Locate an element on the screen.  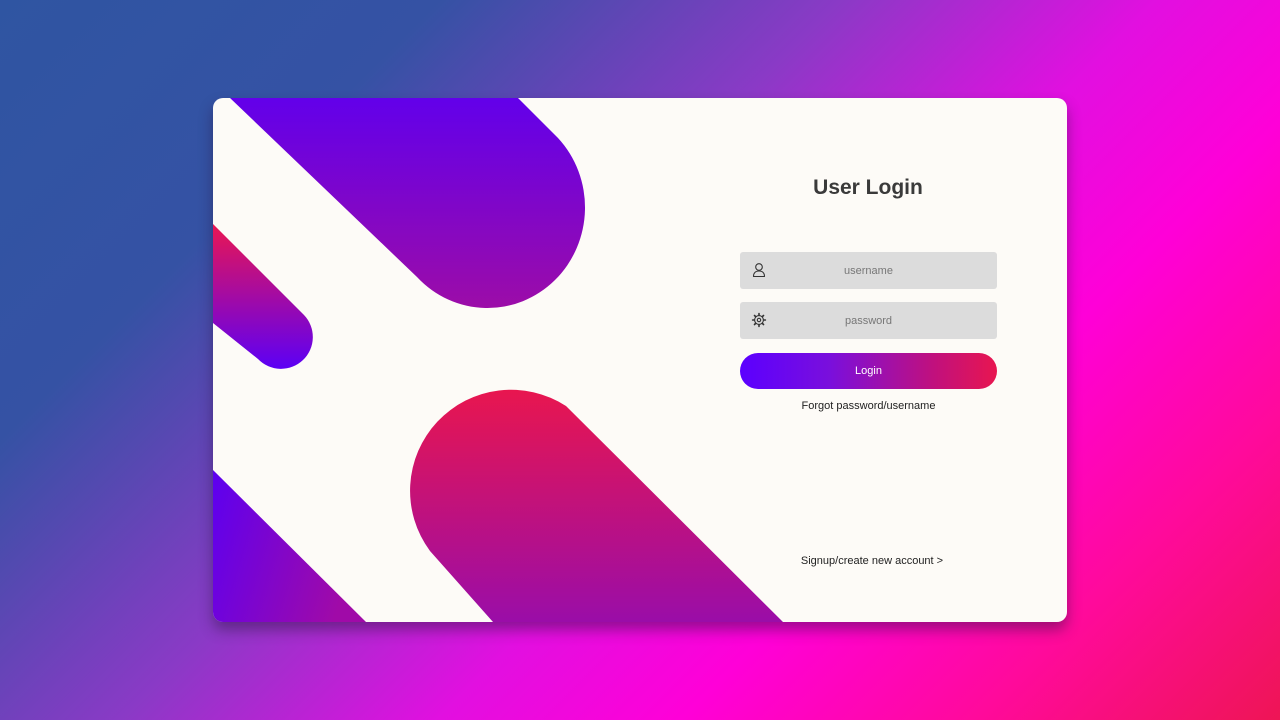
small-left-stripe is located at coordinates (263, 296).